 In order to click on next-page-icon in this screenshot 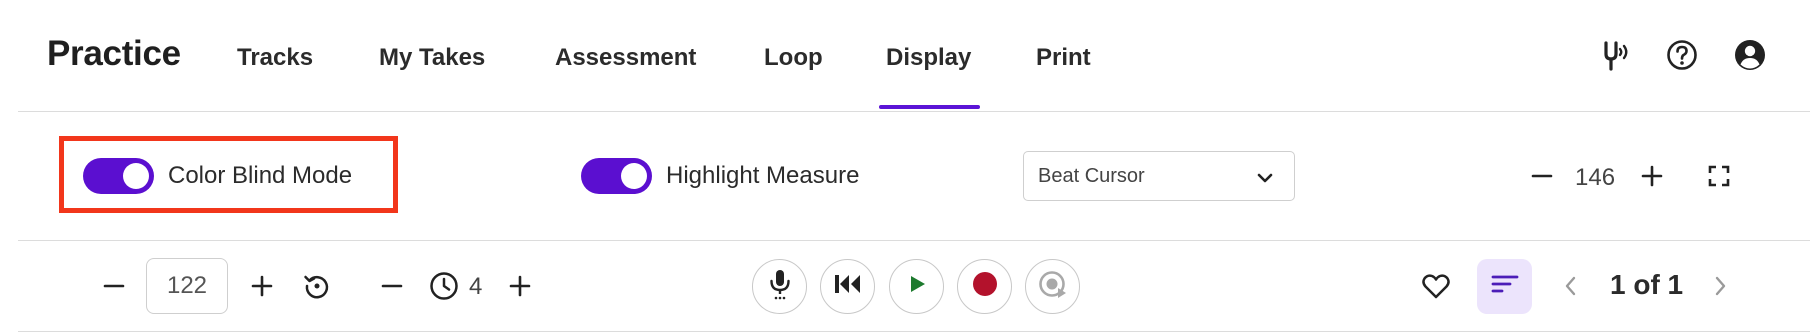, I will do `click(1720, 286)`.